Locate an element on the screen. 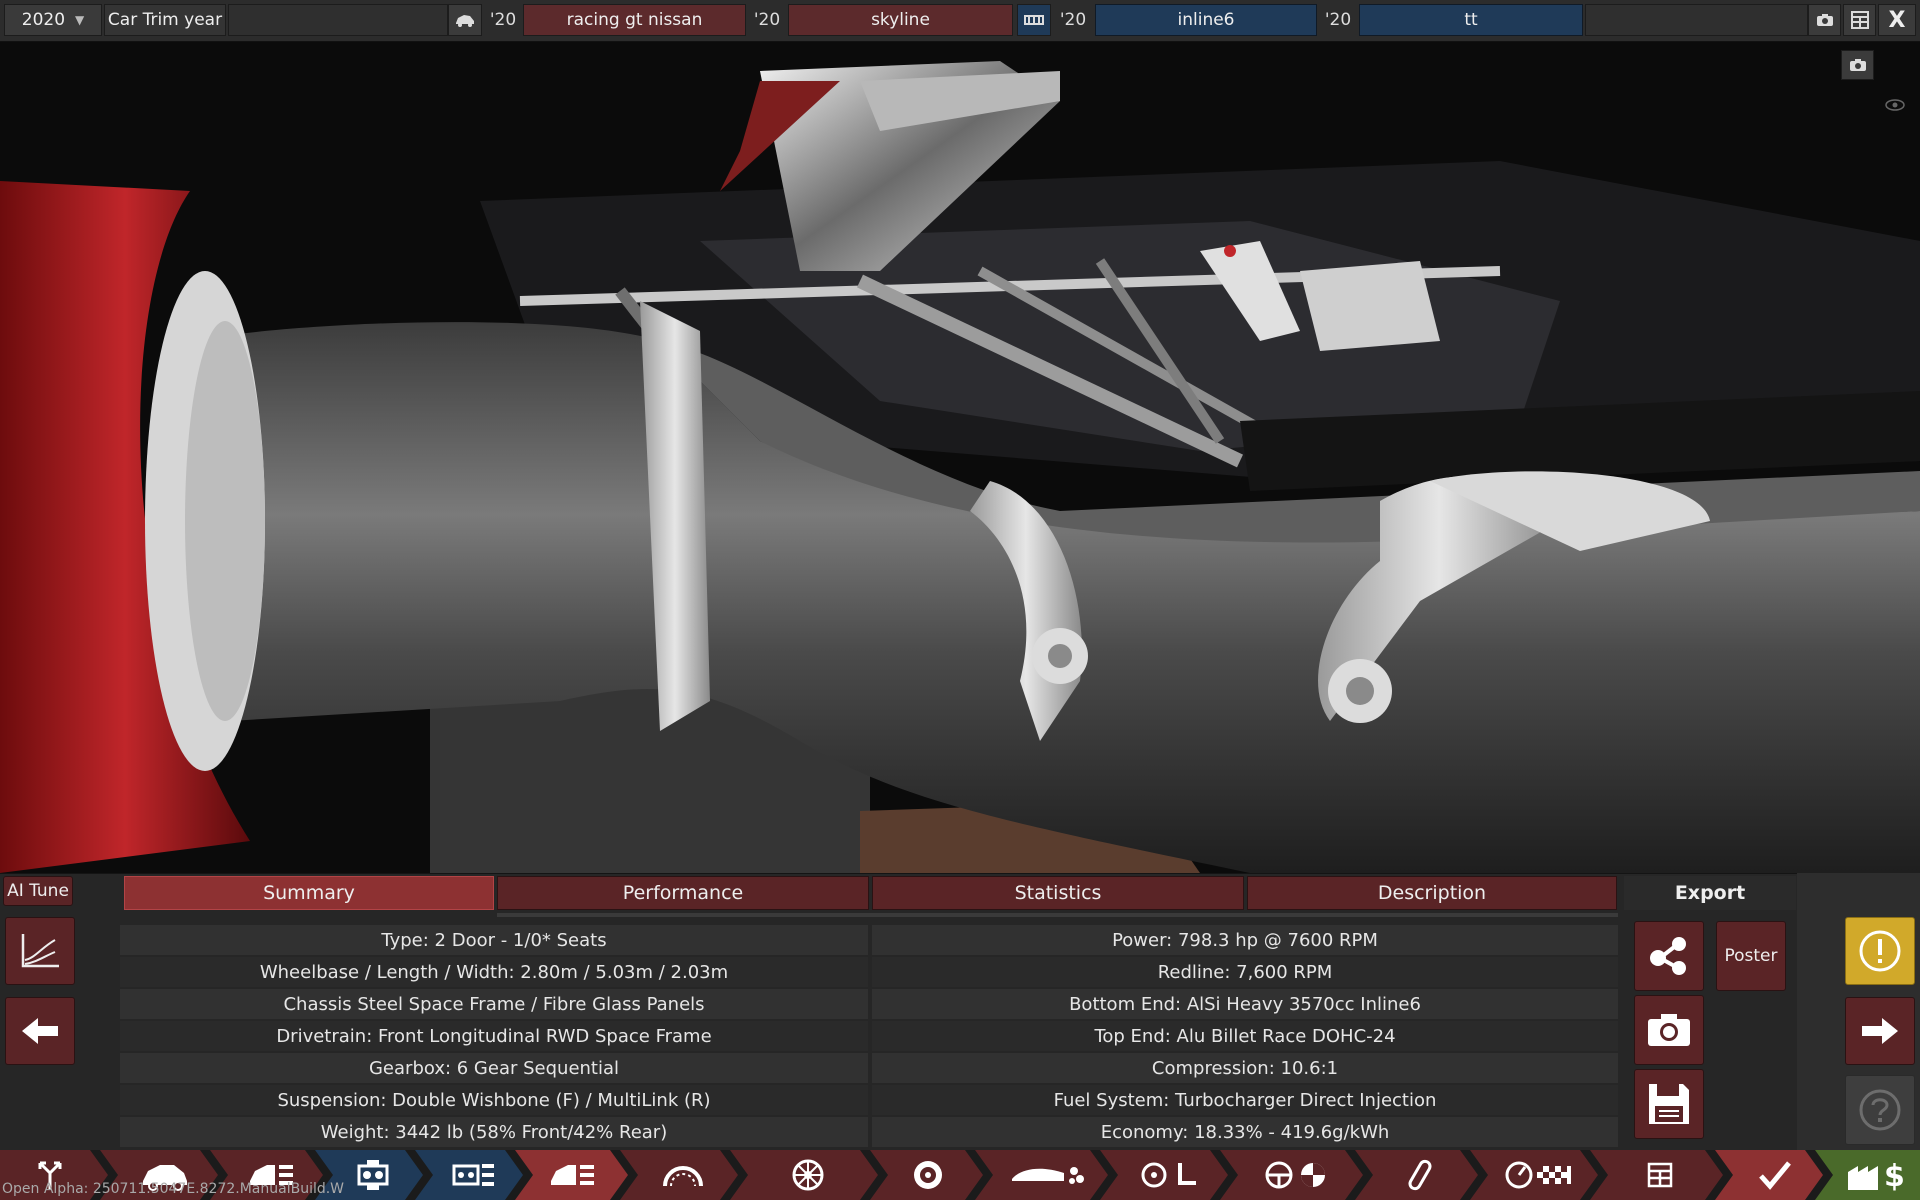 This screenshot has height=1200, width=1920. calculator-button is located at coordinates (1859, 20).